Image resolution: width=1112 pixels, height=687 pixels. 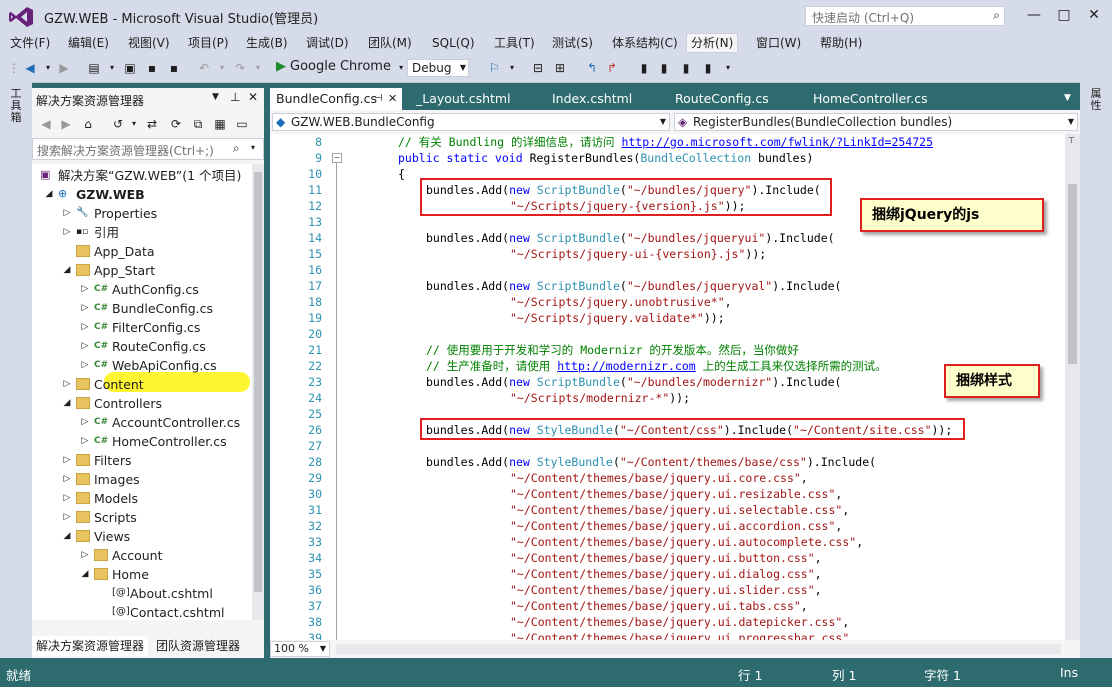 What do you see at coordinates (149, 43) in the screenshot?
I see `menu-item-2: 视图(V)` at bounding box center [149, 43].